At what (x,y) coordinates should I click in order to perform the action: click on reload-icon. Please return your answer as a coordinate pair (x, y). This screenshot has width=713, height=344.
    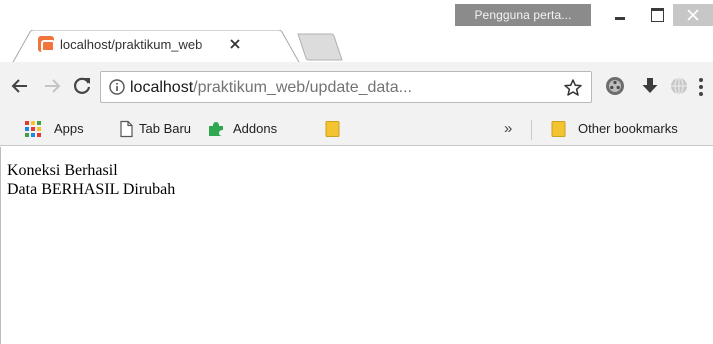
    Looking at the image, I should click on (82, 86).